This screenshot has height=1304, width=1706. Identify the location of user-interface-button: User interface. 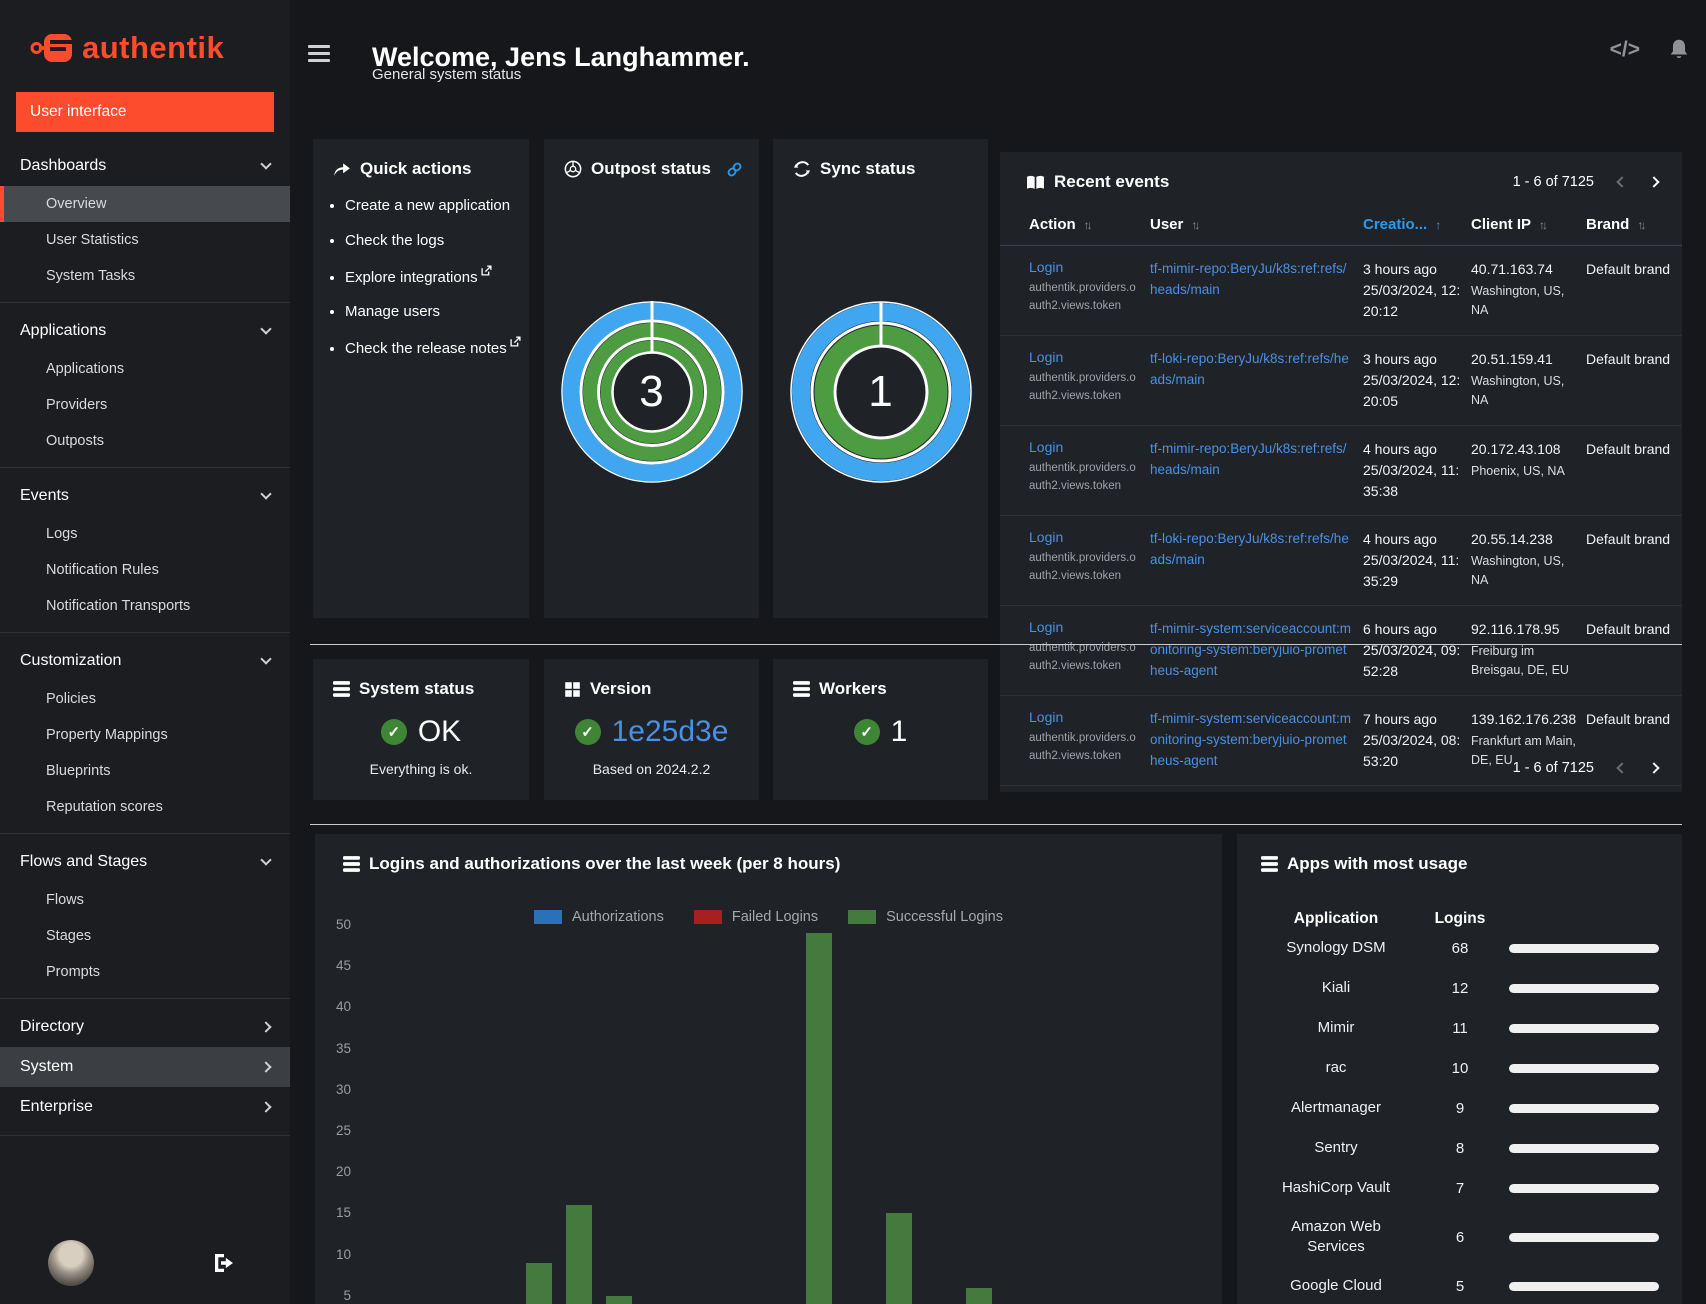
(145, 112).